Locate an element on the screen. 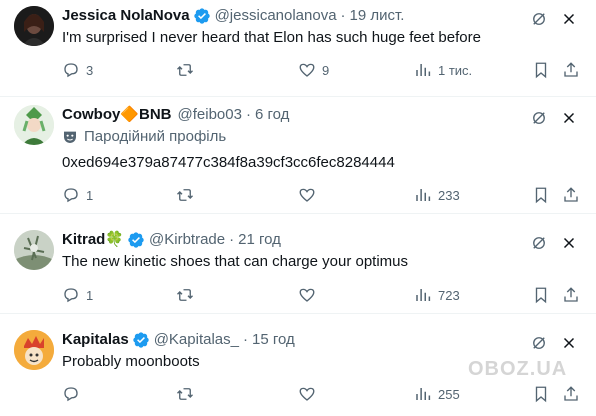 This screenshot has height=416, width=596. views-button: 723 is located at coordinates (437, 295).